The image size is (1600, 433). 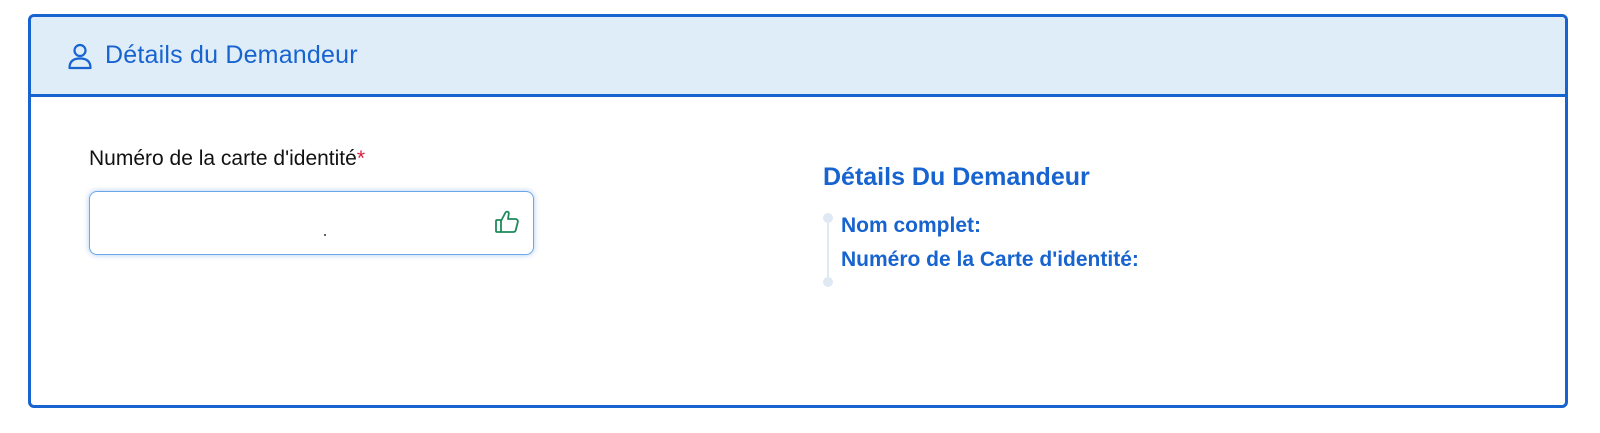 I want to click on user-icon, so click(x=80, y=56).